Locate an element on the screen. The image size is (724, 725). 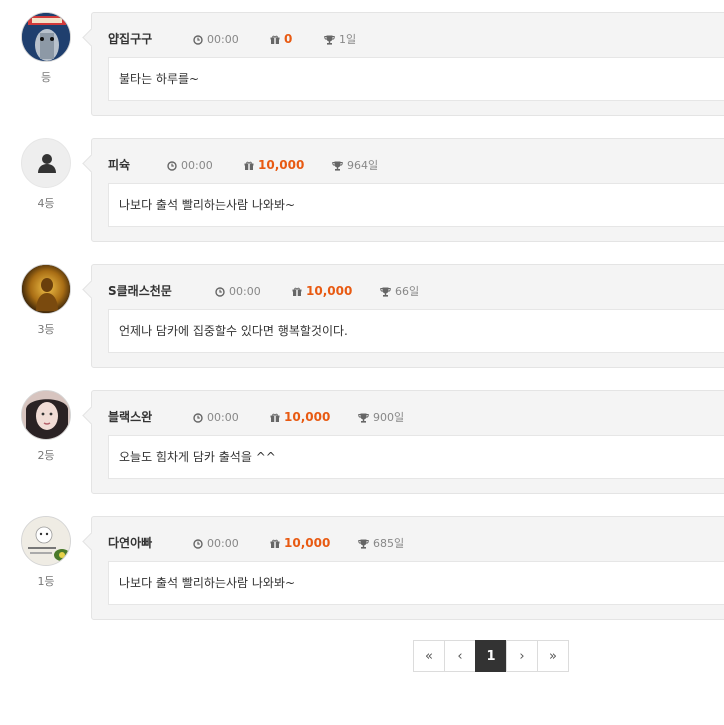
comment-text: 언제나 담카에 집중할수 있다면 행복할것이다. is located at coordinates (416, 331).